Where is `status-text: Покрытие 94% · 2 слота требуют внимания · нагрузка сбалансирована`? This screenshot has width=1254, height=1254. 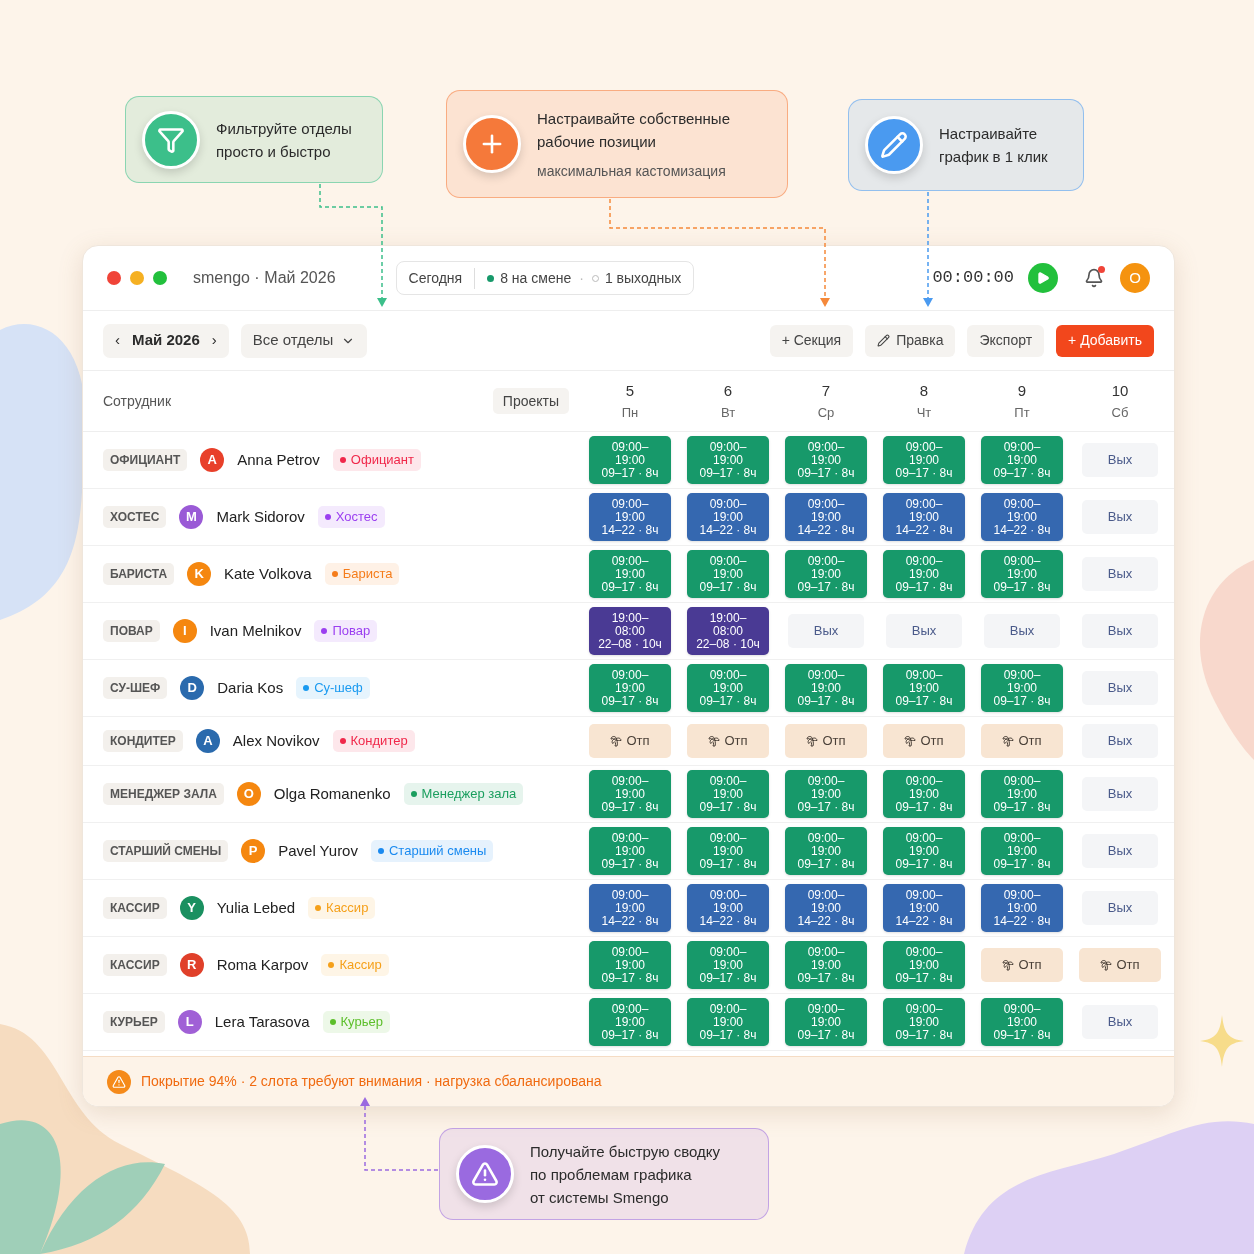
status-text: Покрытие 94% · 2 слота требуют внимания · нагрузка сбалансирована is located at coordinates (371, 1081).